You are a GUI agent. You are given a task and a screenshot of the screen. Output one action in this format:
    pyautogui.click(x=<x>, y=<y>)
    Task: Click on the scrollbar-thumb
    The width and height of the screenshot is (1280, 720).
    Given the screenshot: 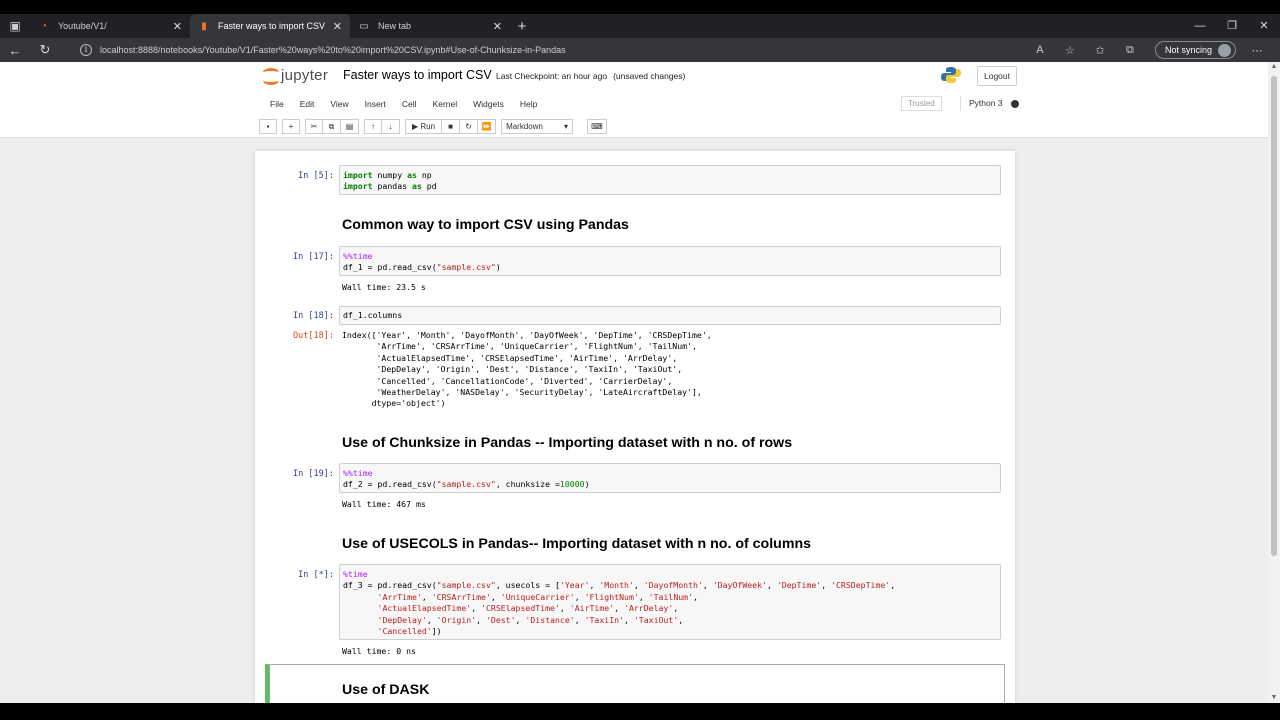 What is the action you would take?
    pyautogui.click(x=1274, y=316)
    